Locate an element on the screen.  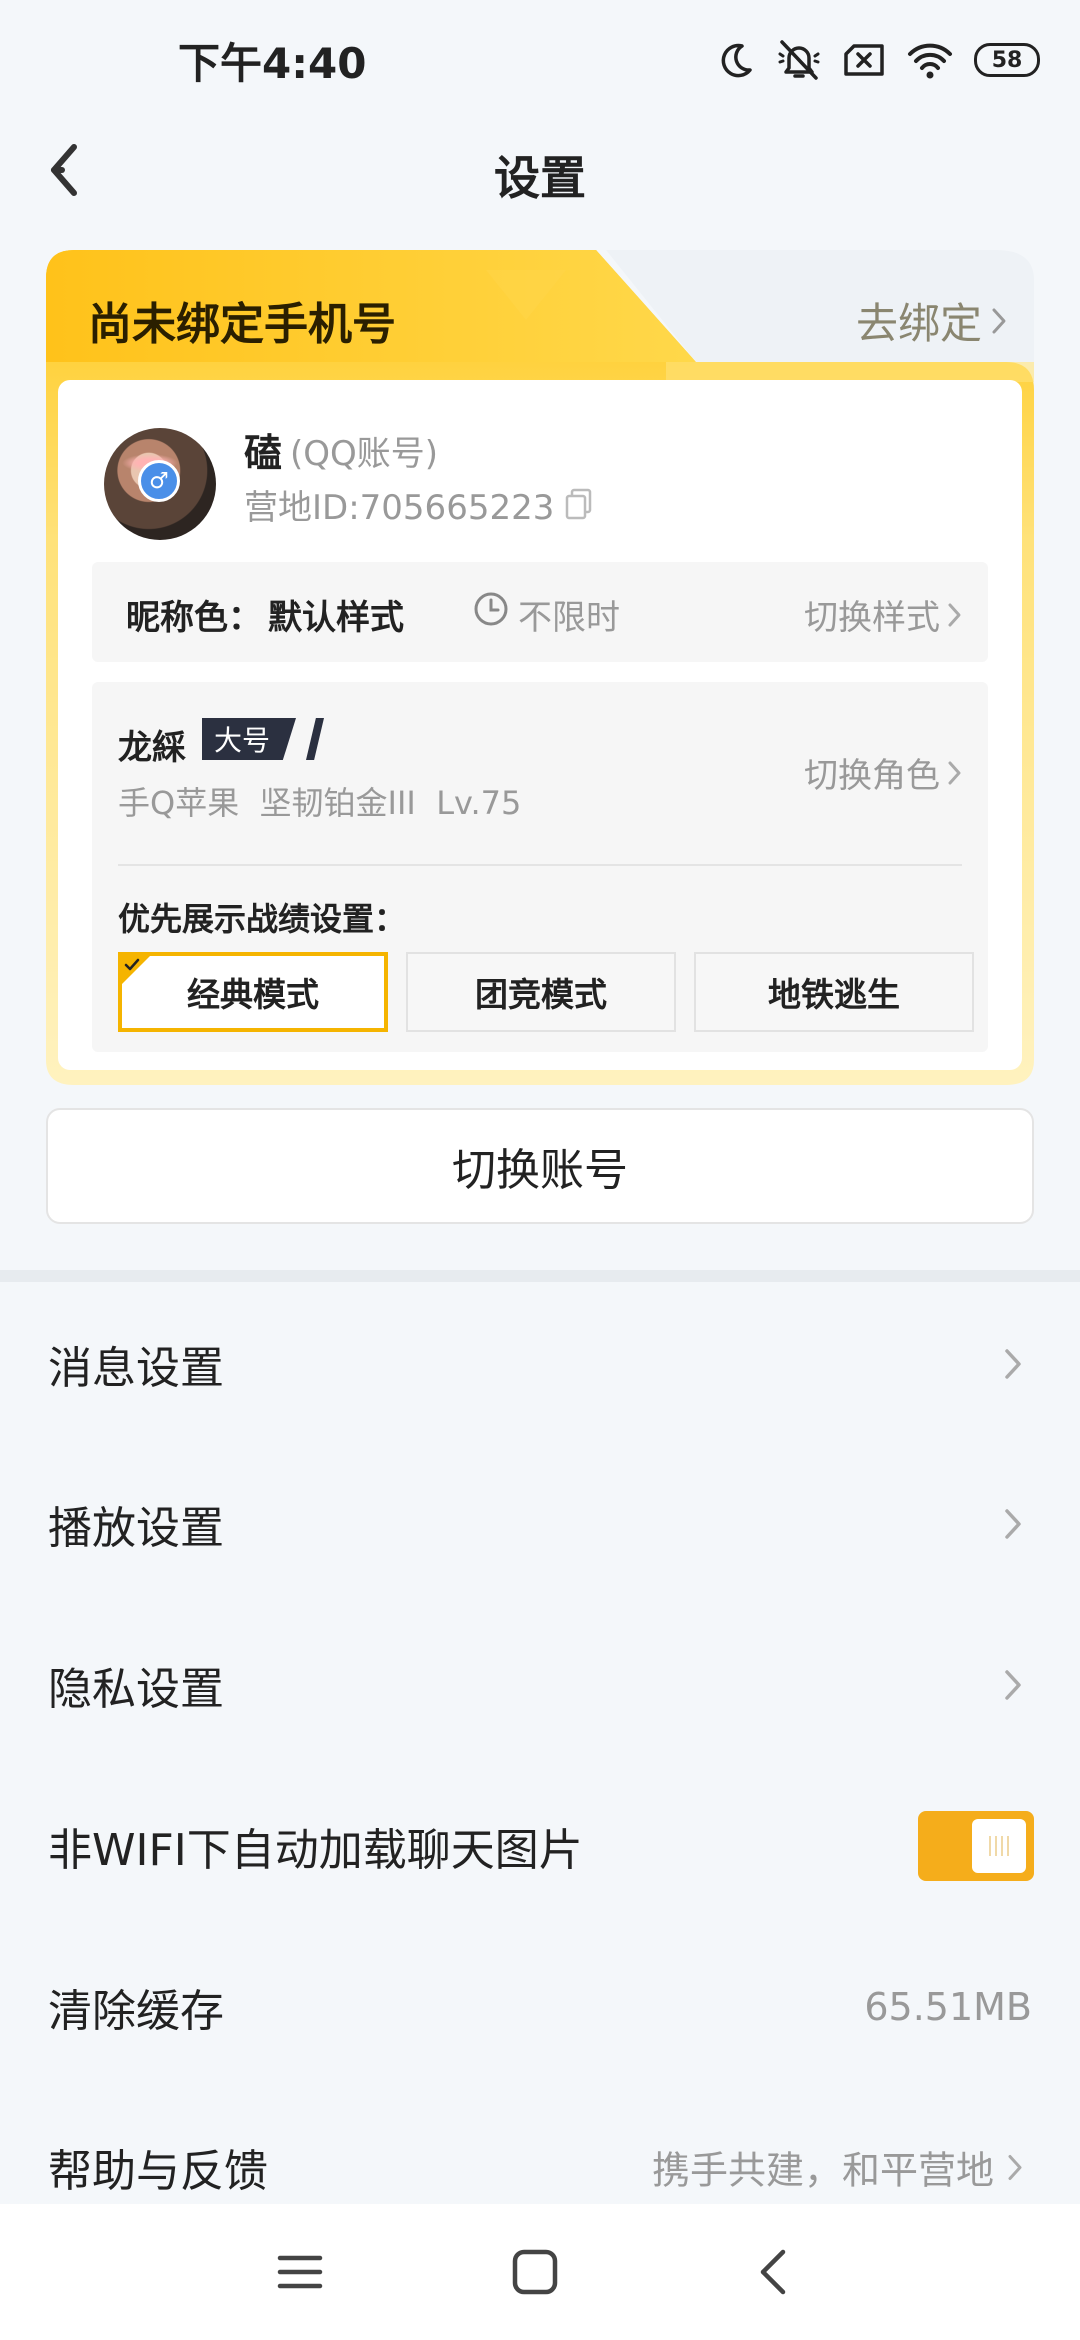
nickname-color-row: 昵称色： 默认样式 不限时 切换样式 is located at coordinates (540, 612).